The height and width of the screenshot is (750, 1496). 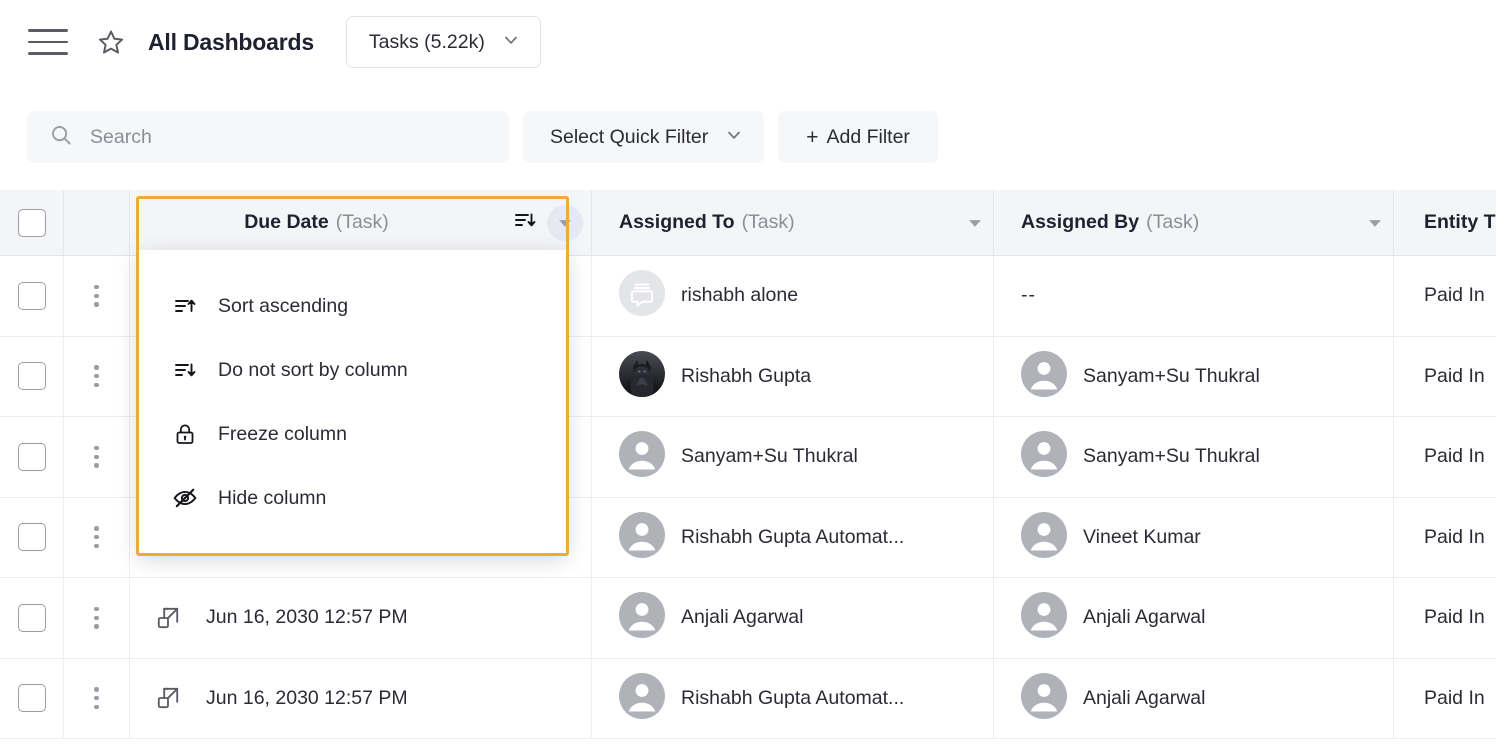 What do you see at coordinates (111, 42) in the screenshot?
I see `star-outline-icon` at bounding box center [111, 42].